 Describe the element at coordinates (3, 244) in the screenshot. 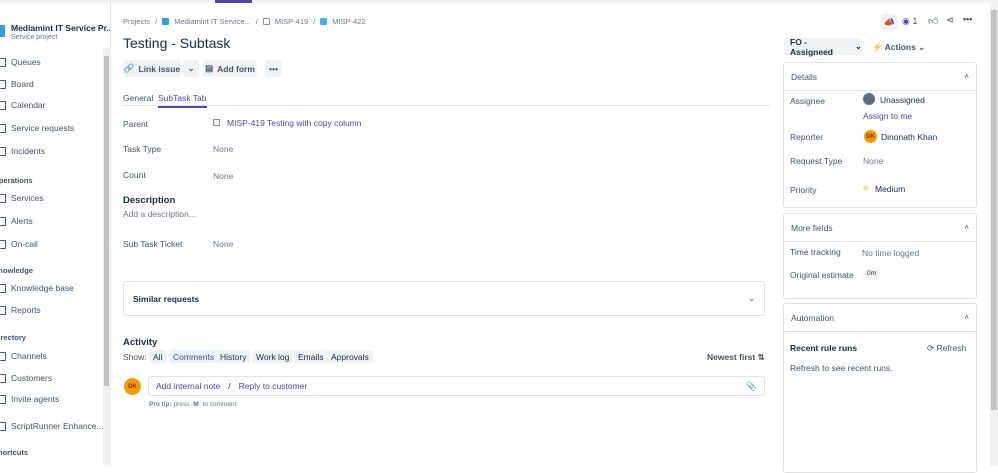

I see `on-call-icon` at that location.